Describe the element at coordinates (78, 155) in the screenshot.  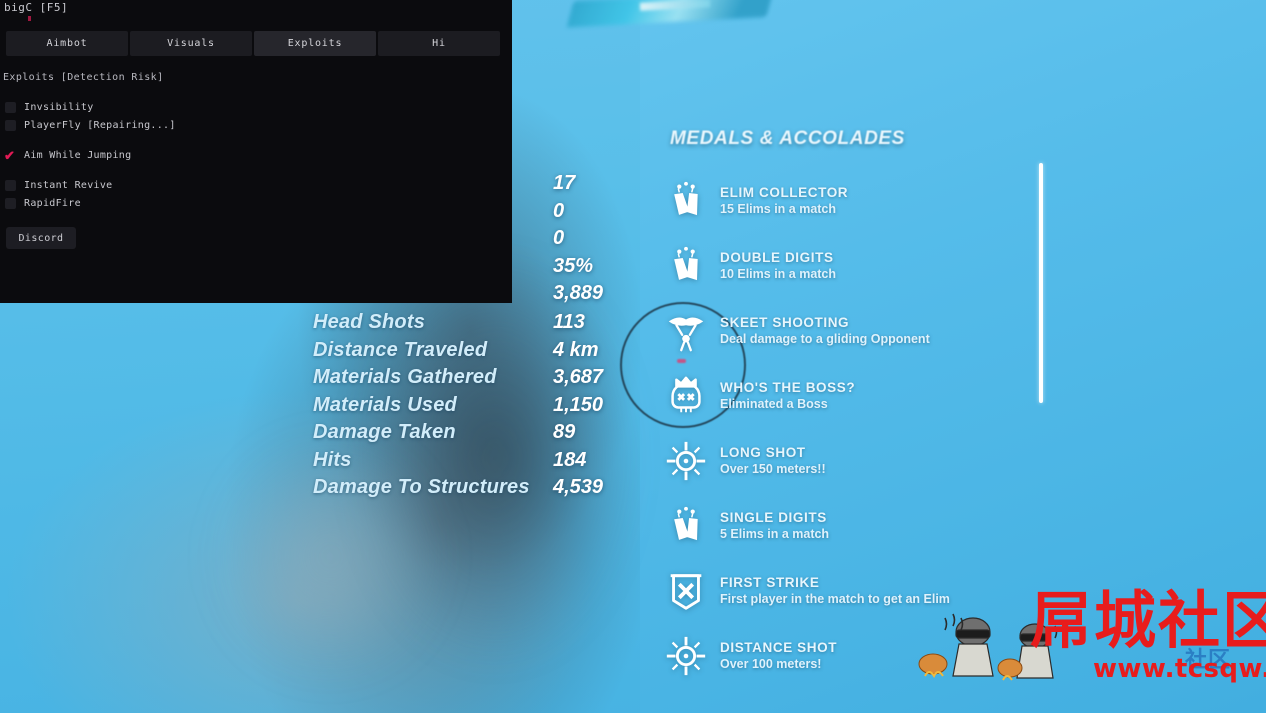
I see `option-label: Aim While Jumping` at that location.